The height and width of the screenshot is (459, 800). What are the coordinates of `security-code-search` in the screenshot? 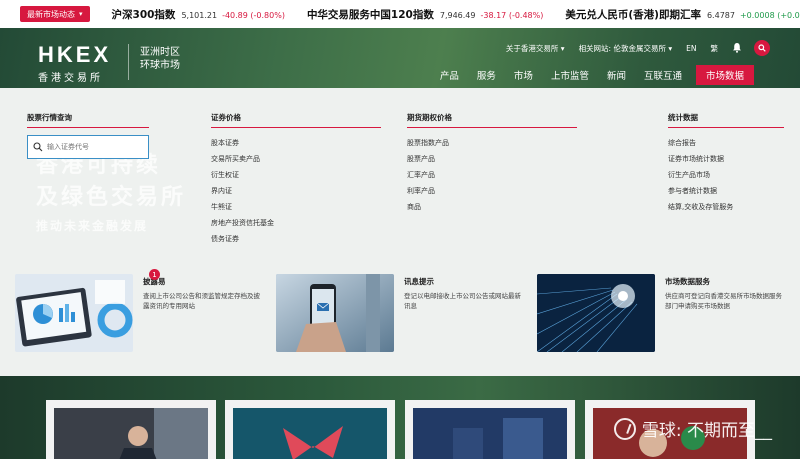 It's located at (88, 147).